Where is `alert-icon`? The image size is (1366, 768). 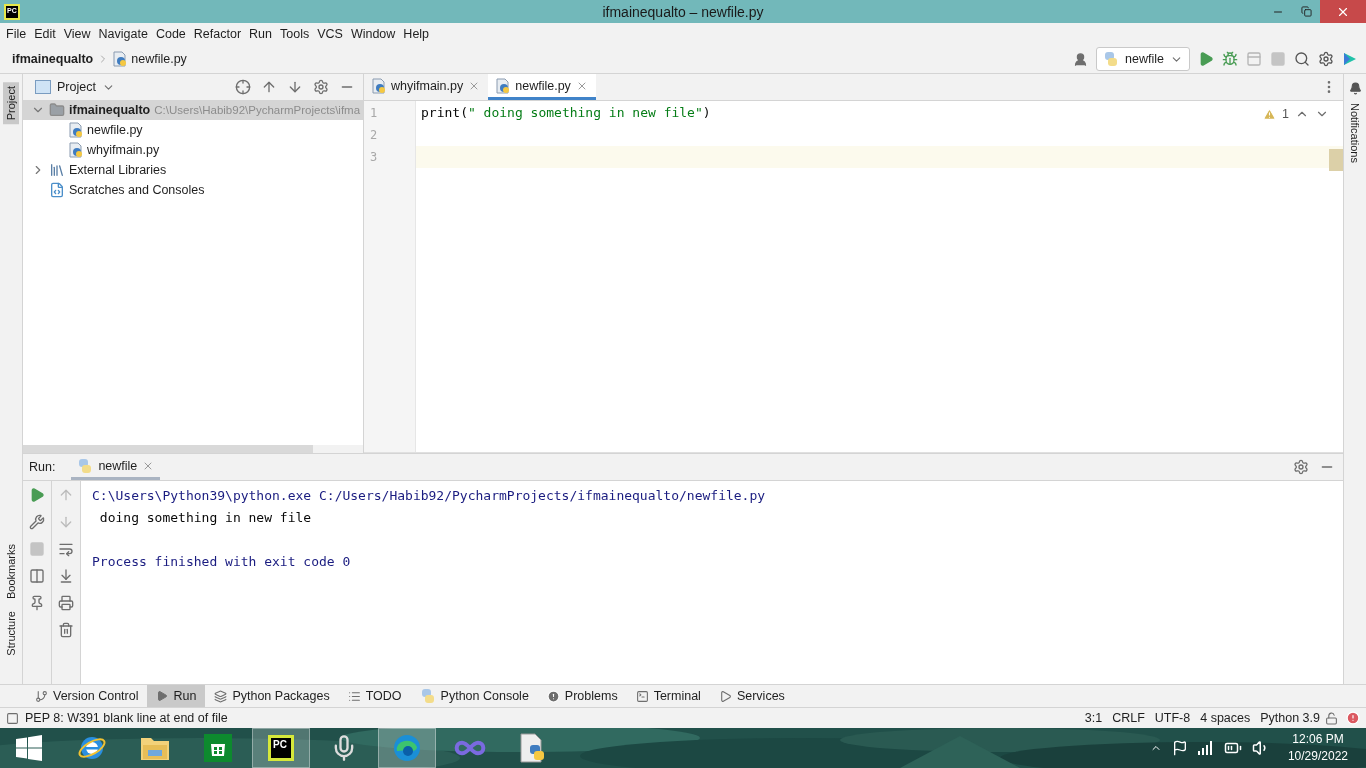
alert-icon is located at coordinates (553, 696).